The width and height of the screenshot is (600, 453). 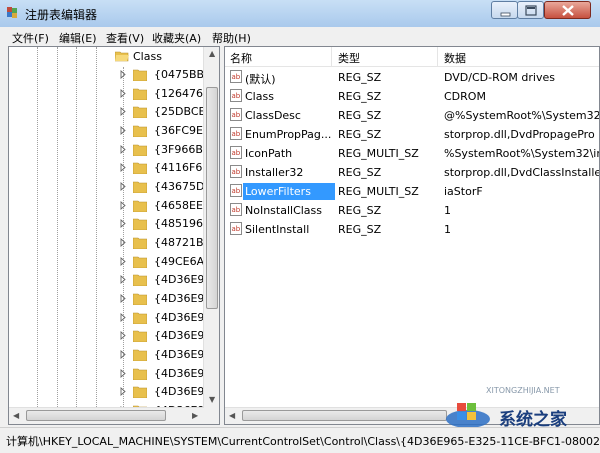 What do you see at coordinates (412, 191) in the screenshot?
I see `value-row-selected: ab LowerFilters REG_MULTI_SZ iaStorF` at bounding box center [412, 191].